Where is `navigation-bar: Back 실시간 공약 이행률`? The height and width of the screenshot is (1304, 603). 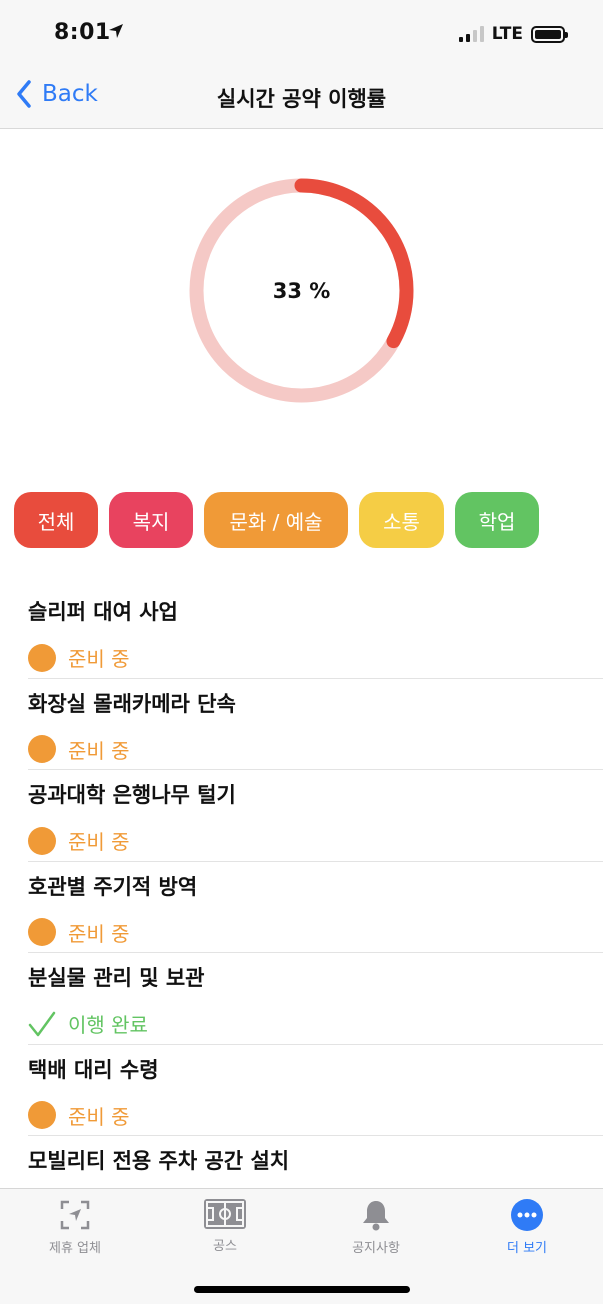
navigation-bar: Back 실시간 공약 이행률 is located at coordinates (301, 97).